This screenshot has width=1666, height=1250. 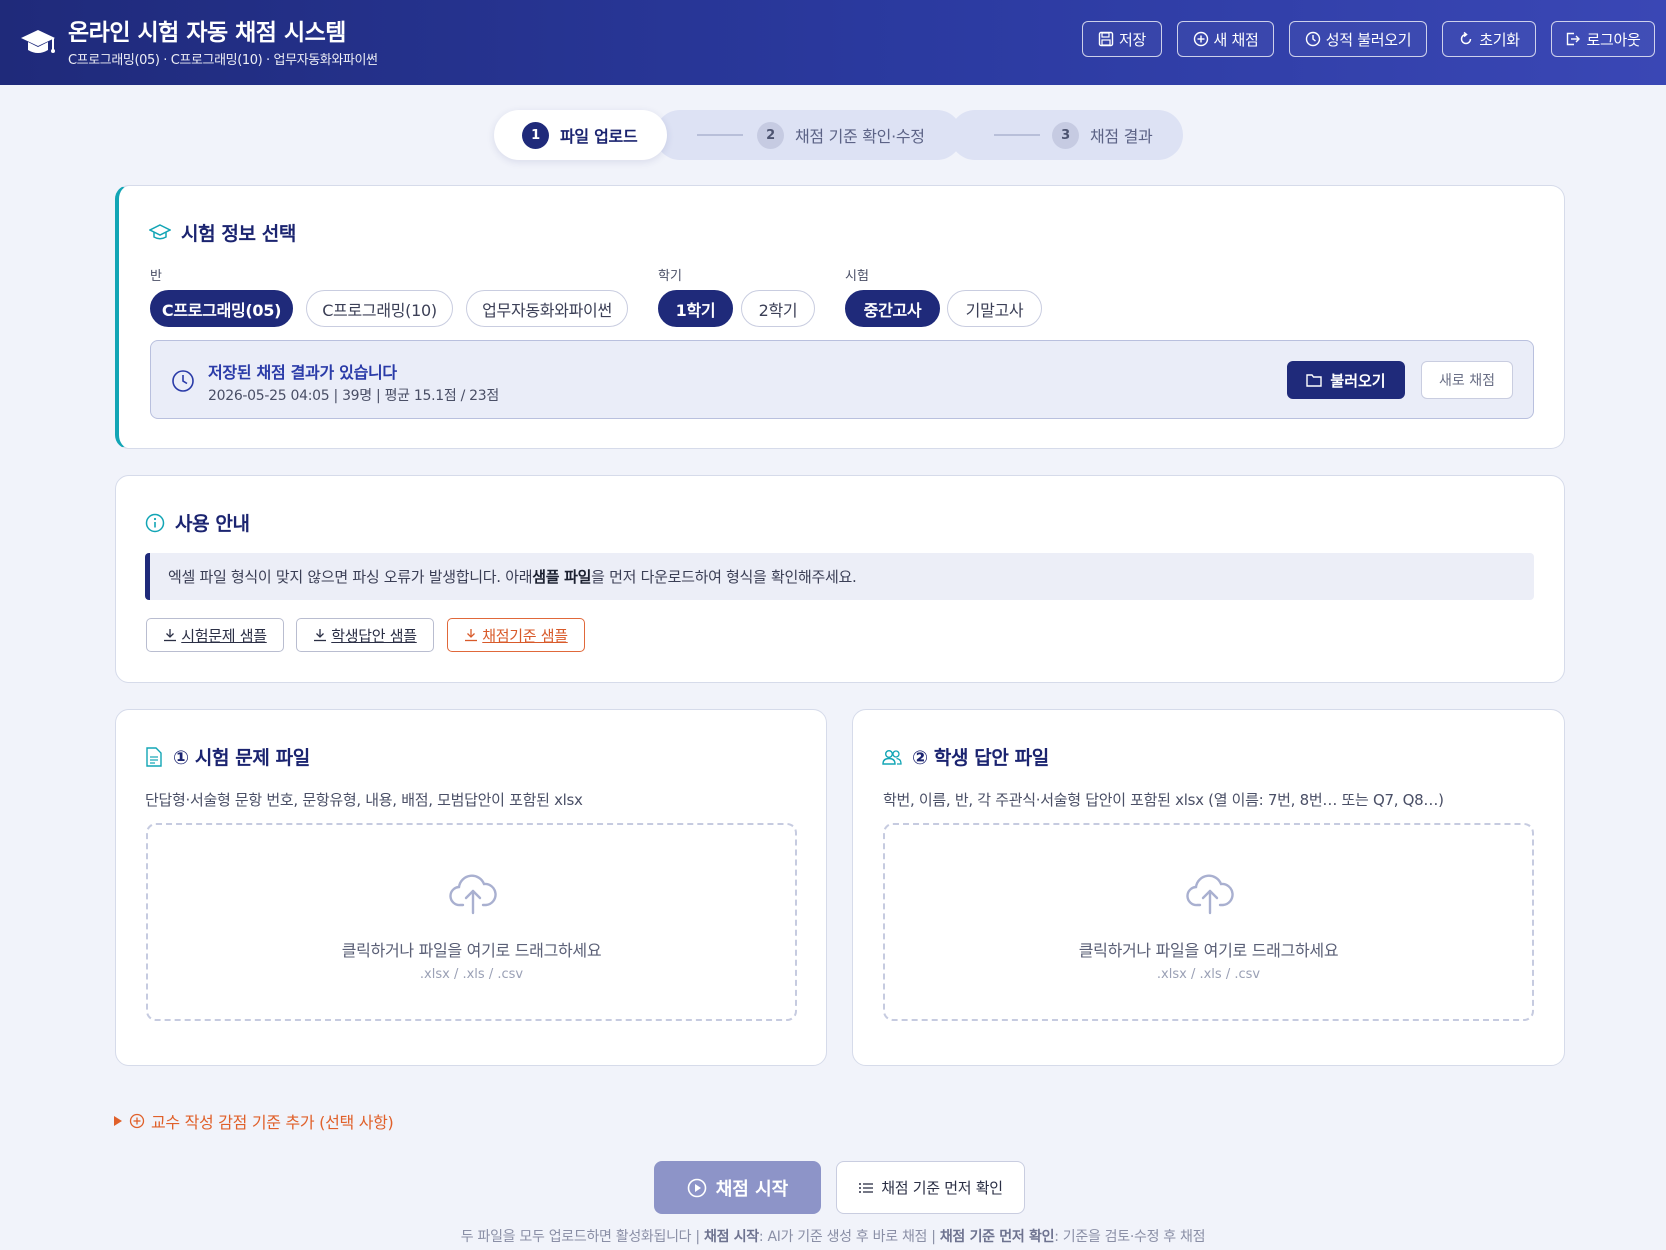 I want to click on semester-option-2: 2학기, so click(x=778, y=308).